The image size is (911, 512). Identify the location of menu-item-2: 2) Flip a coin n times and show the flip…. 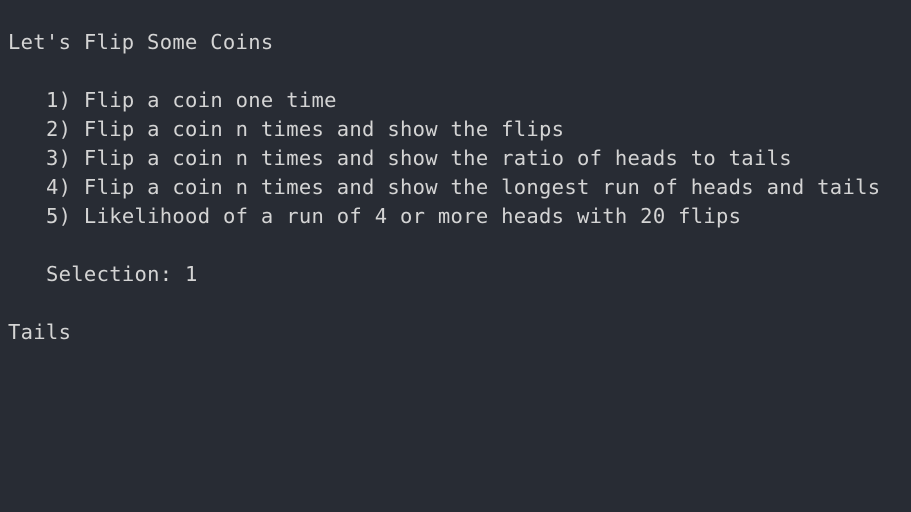
(305, 129).